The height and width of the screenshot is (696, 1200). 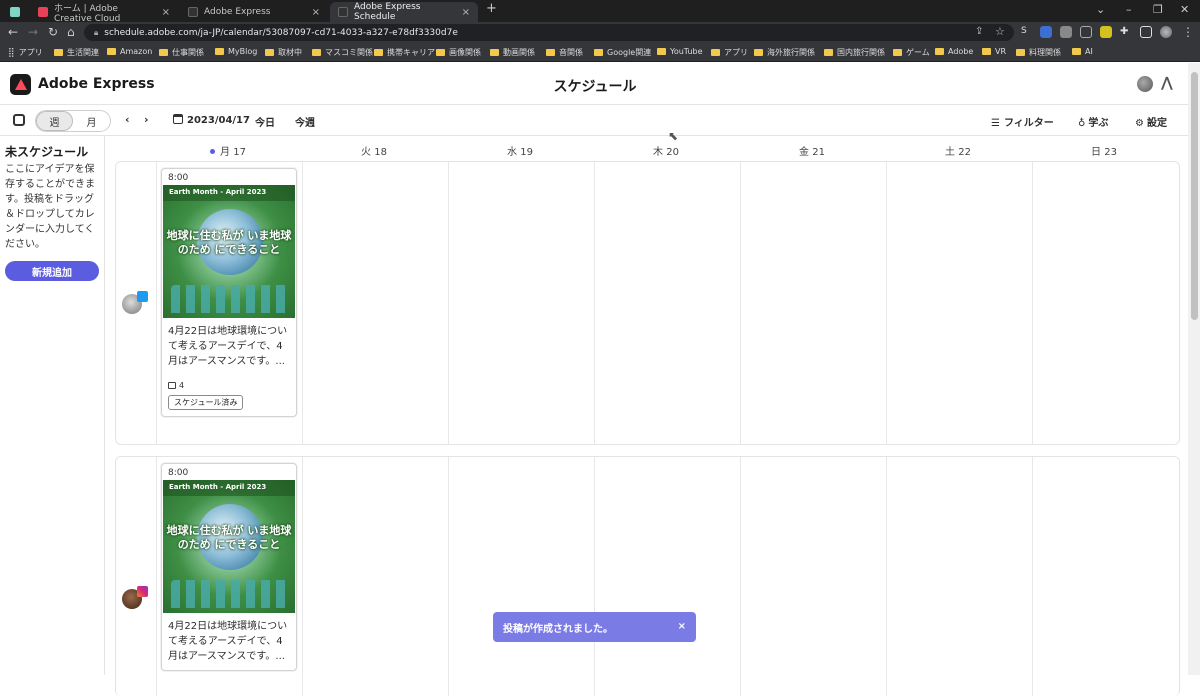 I want to click on toast-close-icon: ×, so click(x=682, y=626).